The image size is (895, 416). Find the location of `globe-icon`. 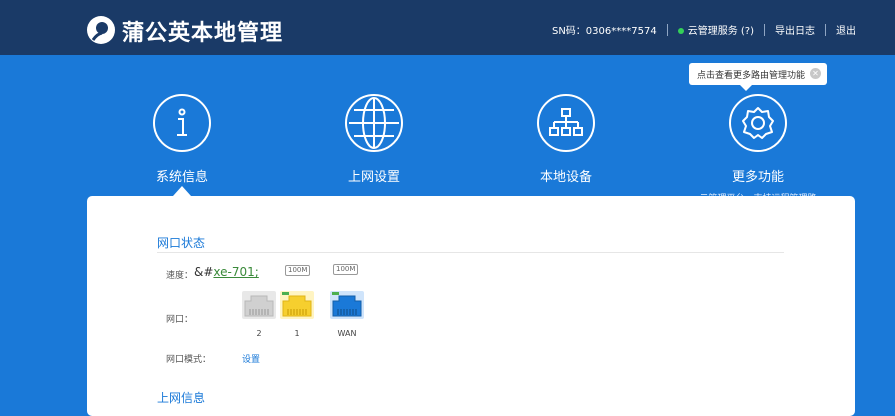

globe-icon is located at coordinates (374, 123).